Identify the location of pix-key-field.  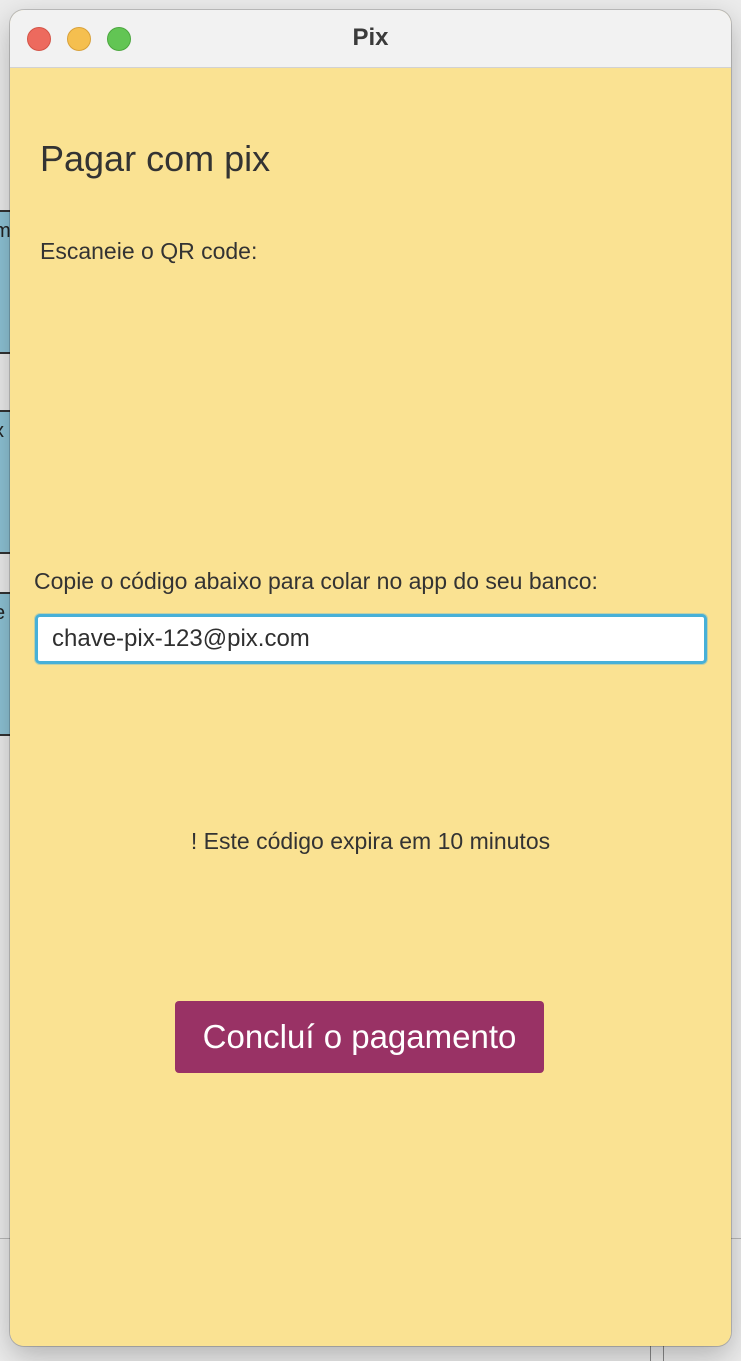
(371, 639).